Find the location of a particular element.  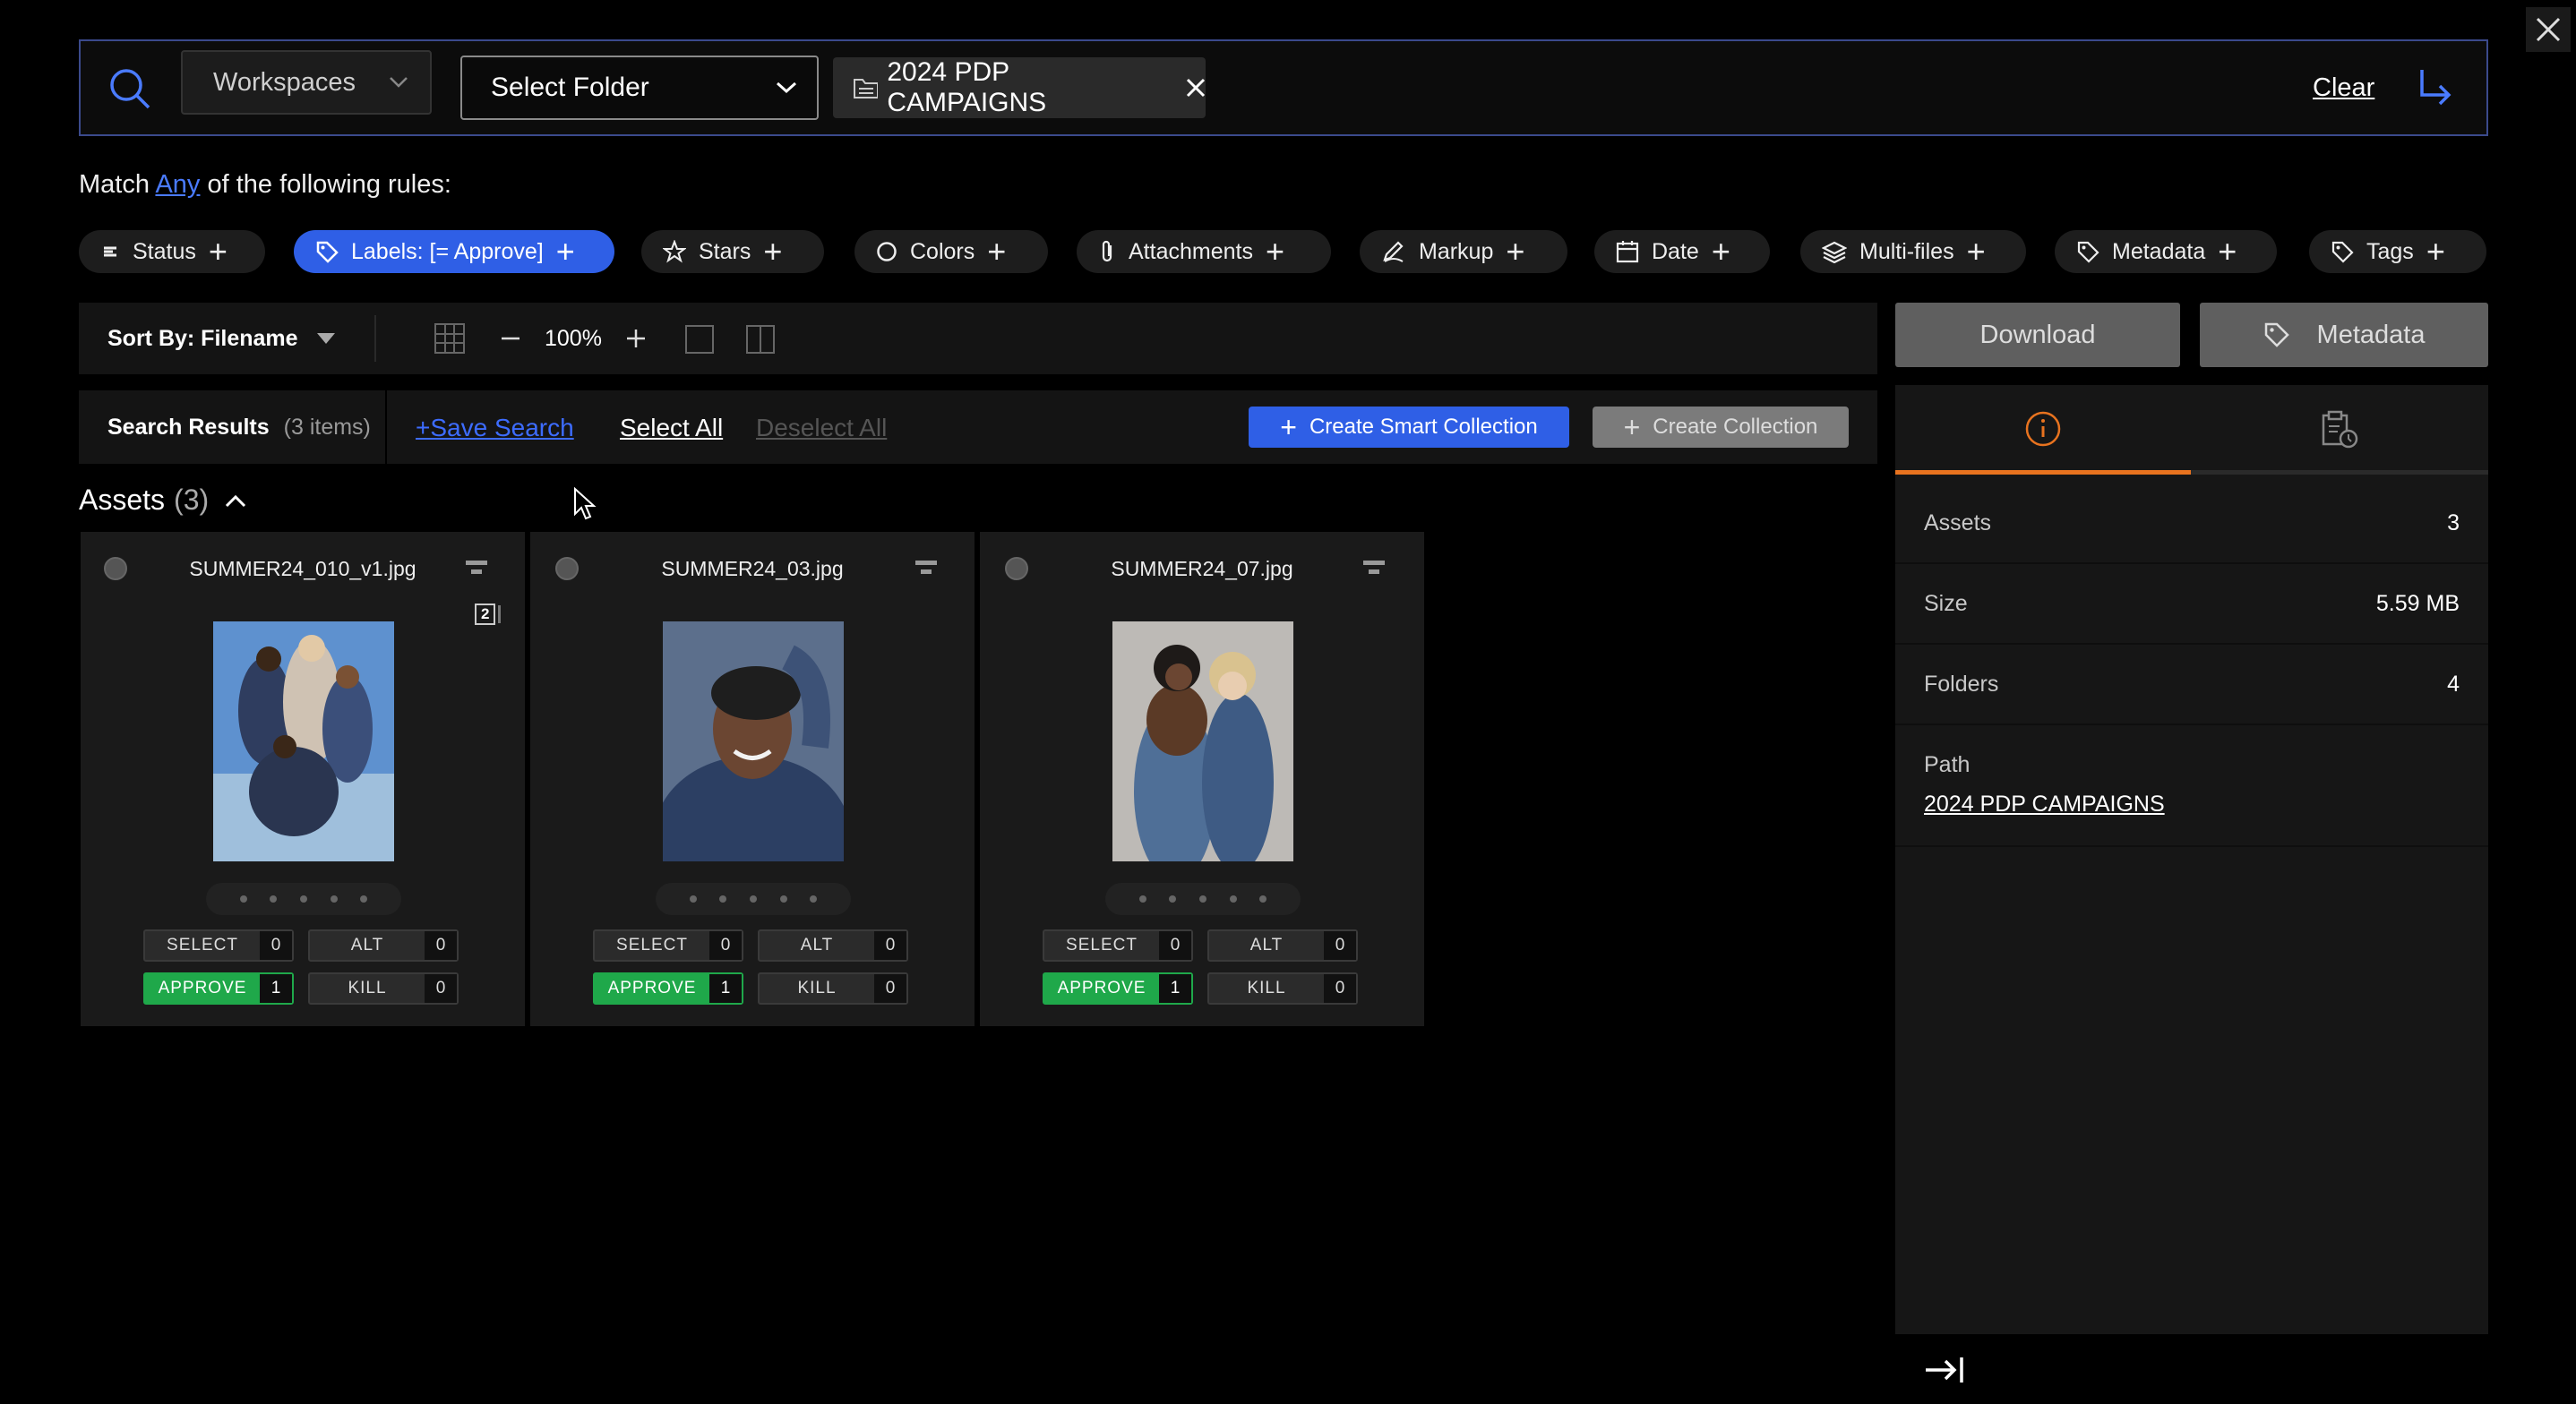

multi-file-badge: 2 is located at coordinates (488, 614).